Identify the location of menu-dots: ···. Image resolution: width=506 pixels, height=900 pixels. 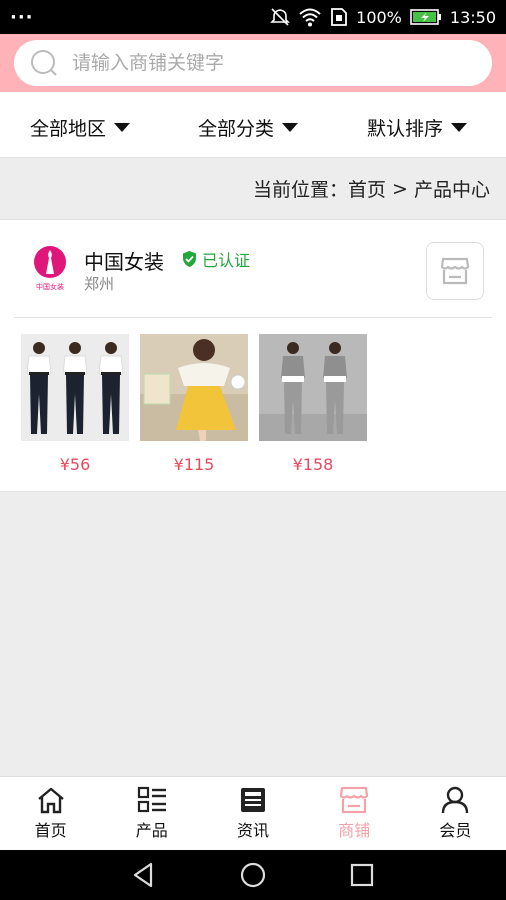
(22, 17).